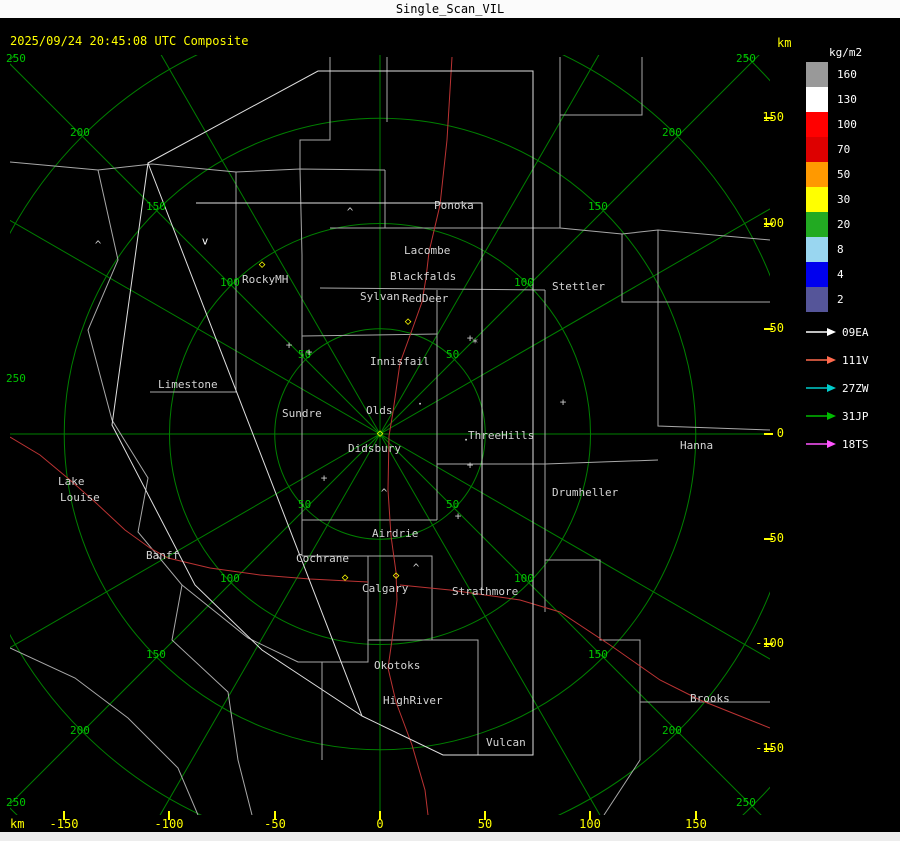 The image size is (900, 841). What do you see at coordinates (831, 174) in the screenshot?
I see `legend-scale-row: 50` at bounding box center [831, 174].